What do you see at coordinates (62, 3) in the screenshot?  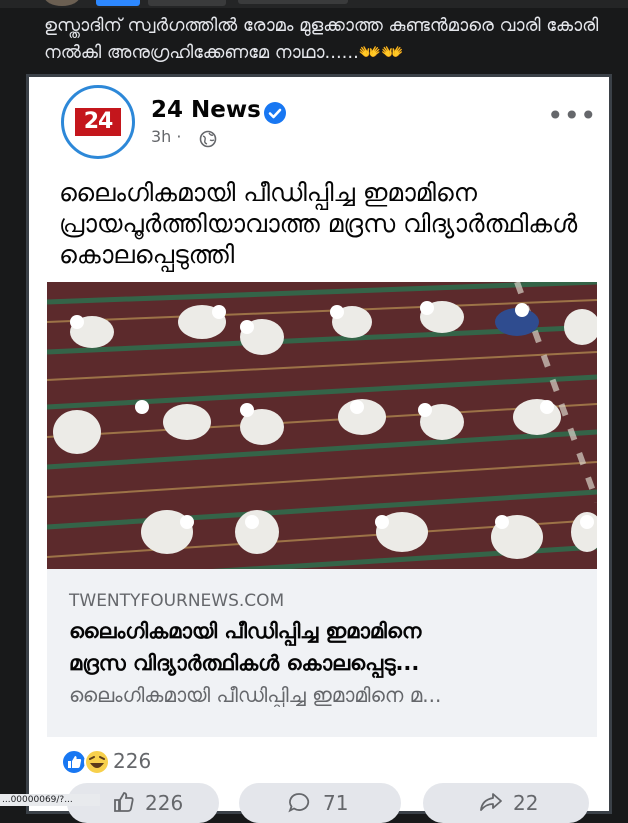 I see `avatar` at bounding box center [62, 3].